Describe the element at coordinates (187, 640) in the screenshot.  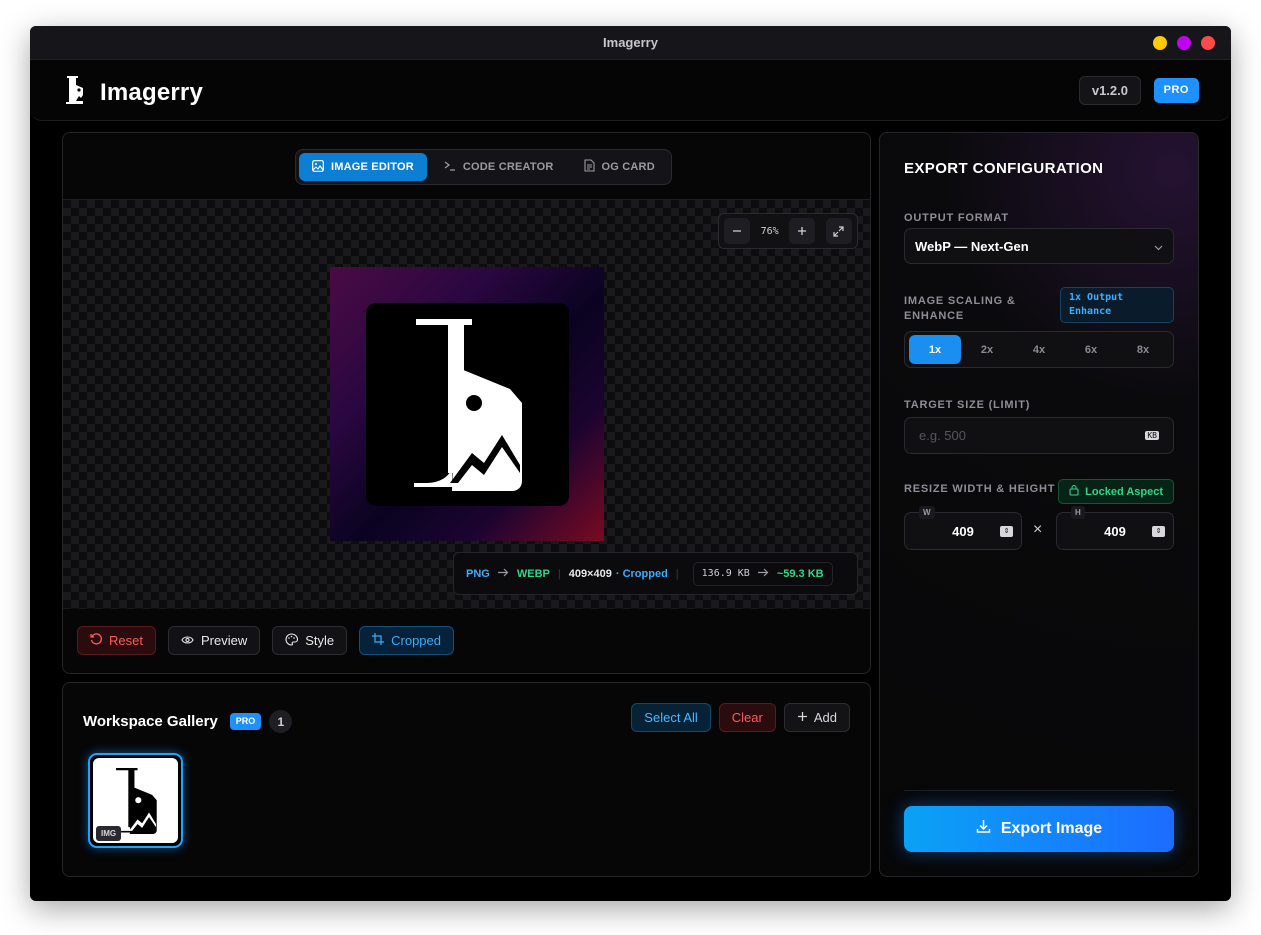
I see `eye-icon` at that location.